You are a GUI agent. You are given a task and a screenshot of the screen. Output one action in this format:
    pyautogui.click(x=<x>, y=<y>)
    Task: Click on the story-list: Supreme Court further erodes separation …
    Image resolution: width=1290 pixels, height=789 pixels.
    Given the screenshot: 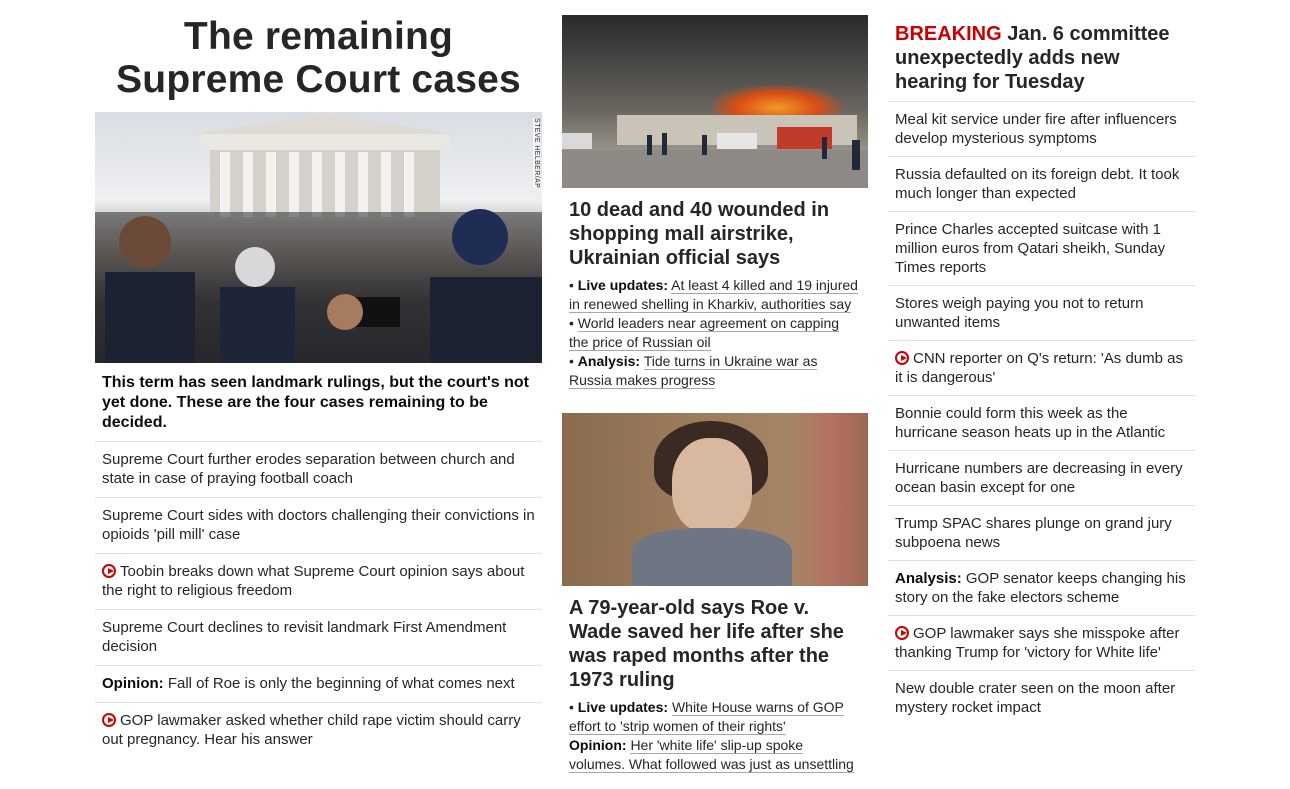 What is the action you would take?
    pyautogui.click(x=318, y=599)
    